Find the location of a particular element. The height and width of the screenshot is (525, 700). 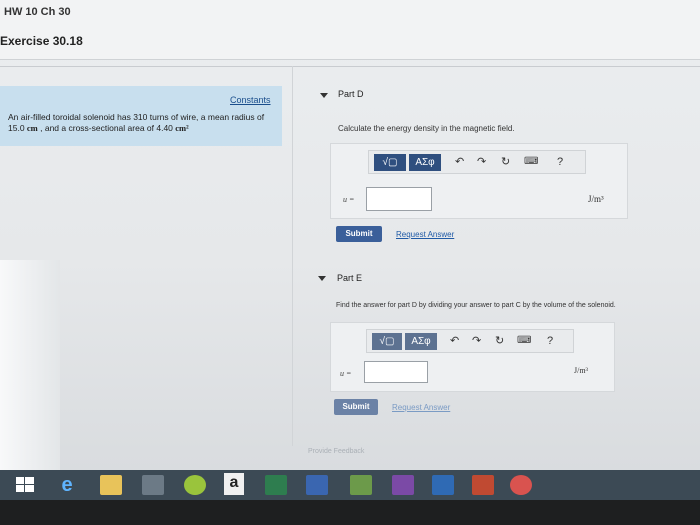

part-e-submit-button: Submit is located at coordinates (356, 407).